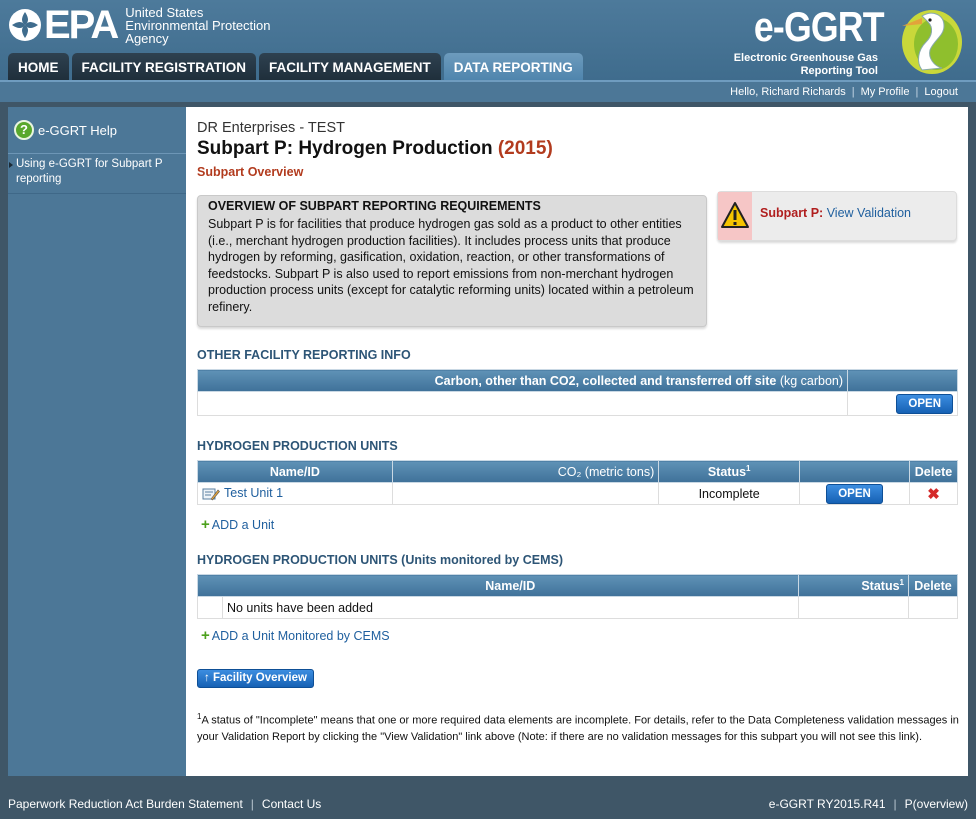 Image resolution: width=976 pixels, height=819 pixels. I want to click on col-delete: Delete, so click(933, 471).